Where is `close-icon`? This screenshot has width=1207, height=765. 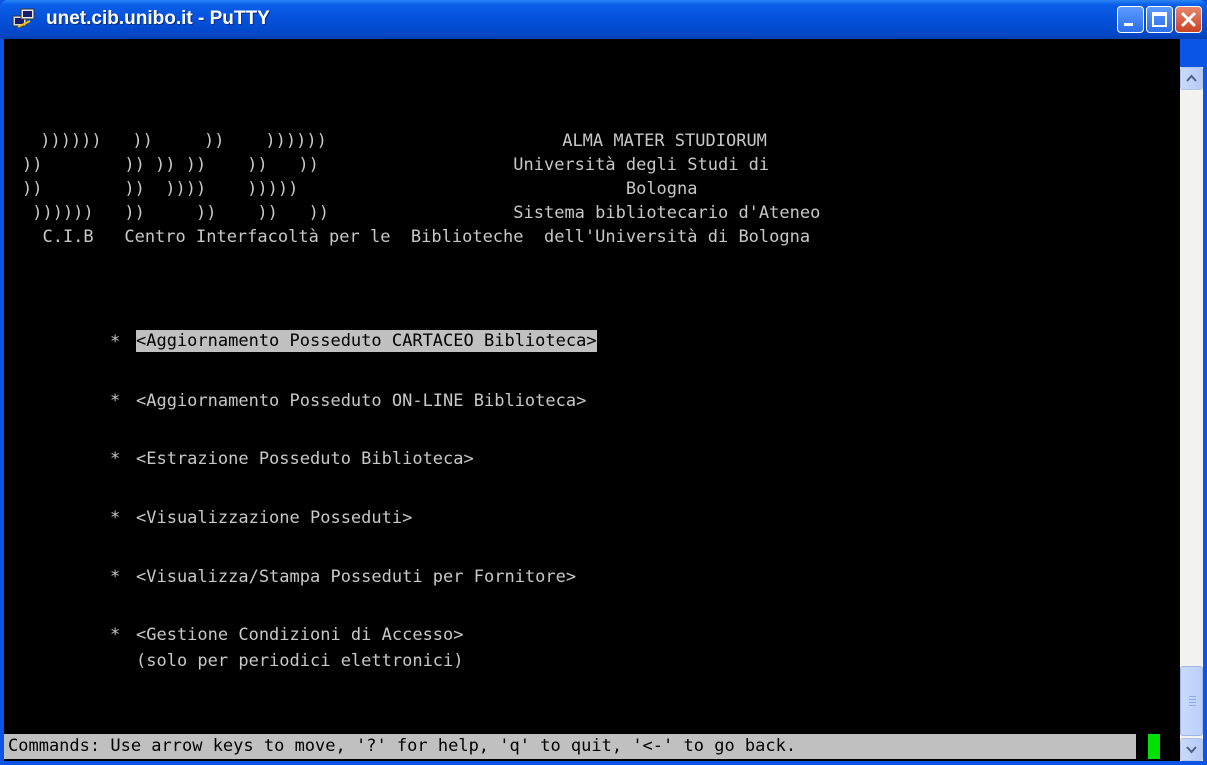
close-icon is located at coordinates (1188, 19).